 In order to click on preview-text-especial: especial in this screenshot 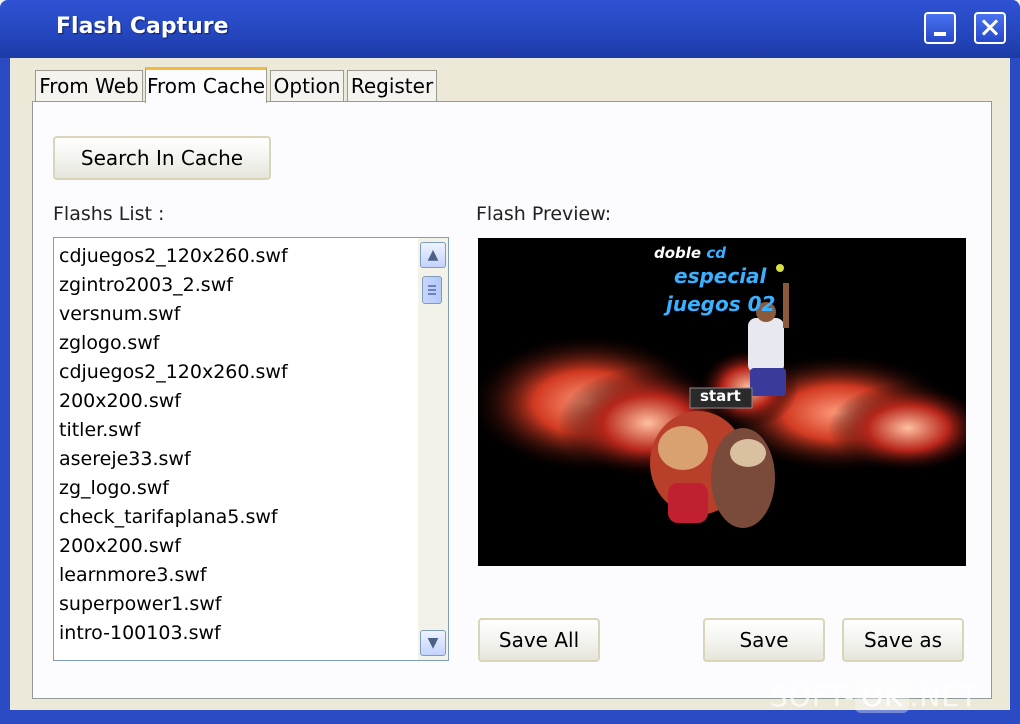, I will do `click(720, 276)`.